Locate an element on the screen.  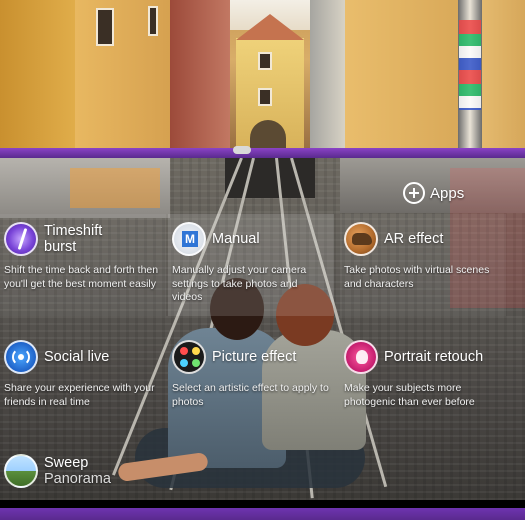
app-title: Timeshift burst is located at coordinates (73, 239).